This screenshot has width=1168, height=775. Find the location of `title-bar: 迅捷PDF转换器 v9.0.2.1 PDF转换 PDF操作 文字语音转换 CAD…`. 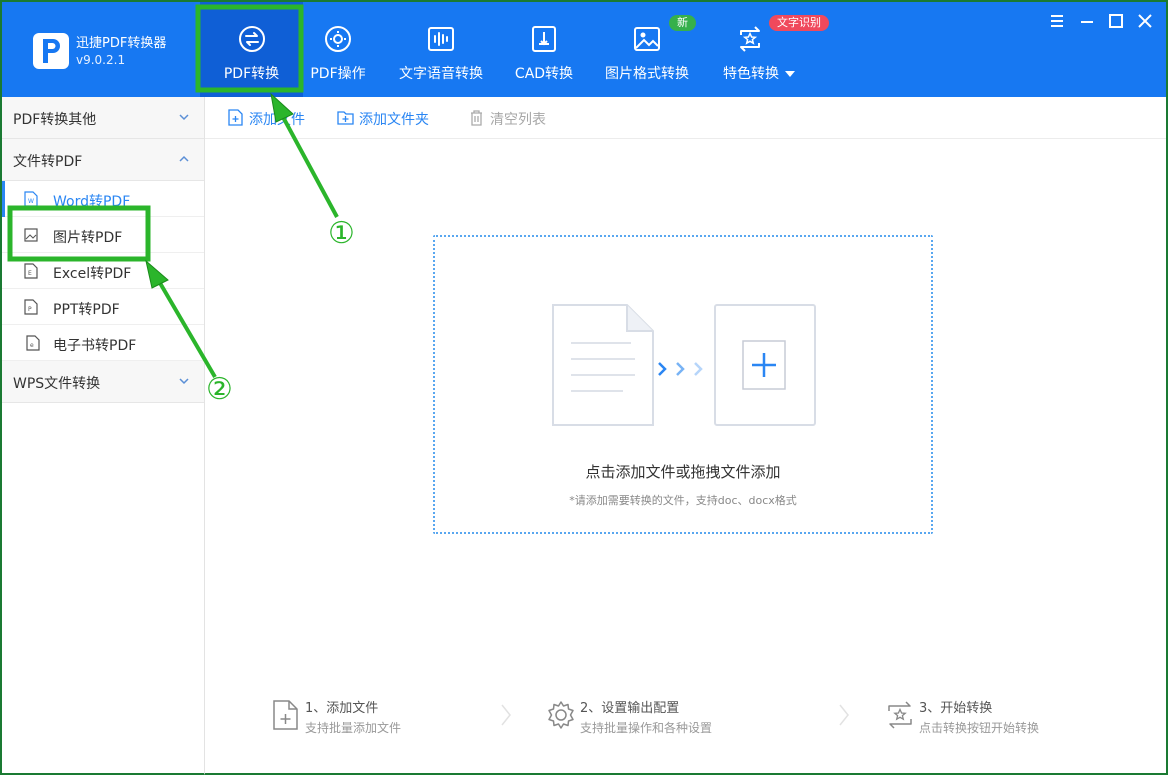

title-bar: 迅捷PDF转换器 v9.0.2.1 PDF转换 PDF操作 文字语音转换 CAD… is located at coordinates (584, 48).